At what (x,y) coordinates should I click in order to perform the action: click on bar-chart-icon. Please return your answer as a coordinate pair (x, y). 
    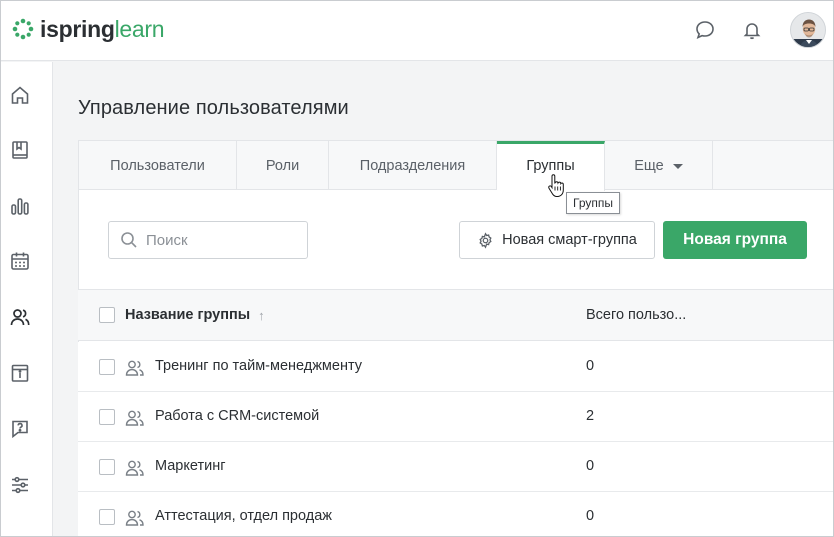
    Looking at the image, I should click on (20, 206).